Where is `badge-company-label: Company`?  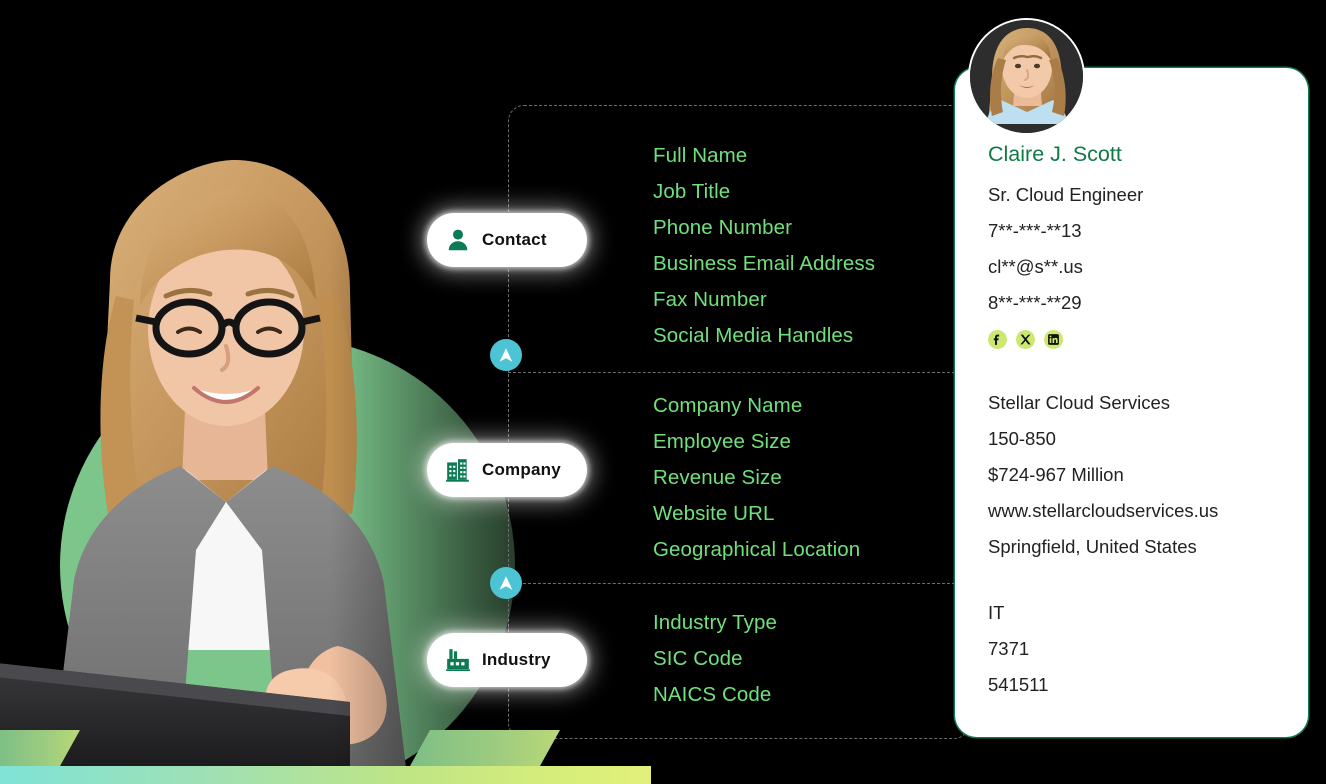
badge-company-label: Company is located at coordinates (521, 469).